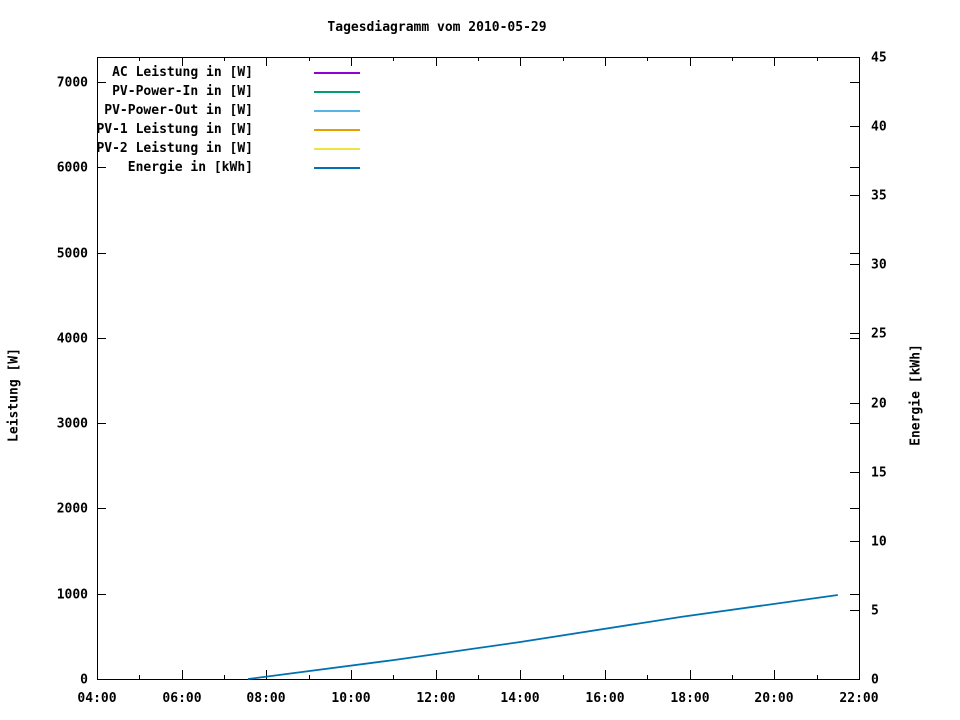  Describe the element at coordinates (84, 680) in the screenshot. I see `y-left-tick-label: 0` at that location.